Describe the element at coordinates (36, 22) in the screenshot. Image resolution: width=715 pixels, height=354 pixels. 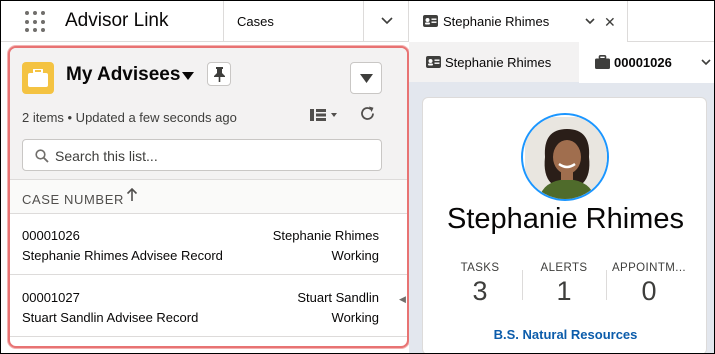
I see `app-launcher-icon` at that location.